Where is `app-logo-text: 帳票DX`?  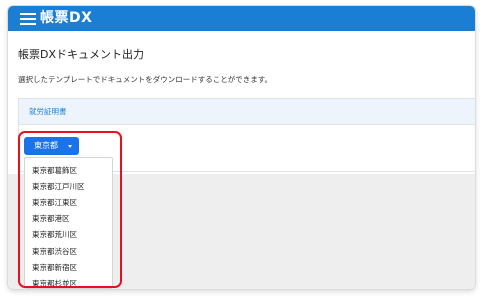
app-logo-text: 帳票DX is located at coordinates (66, 18).